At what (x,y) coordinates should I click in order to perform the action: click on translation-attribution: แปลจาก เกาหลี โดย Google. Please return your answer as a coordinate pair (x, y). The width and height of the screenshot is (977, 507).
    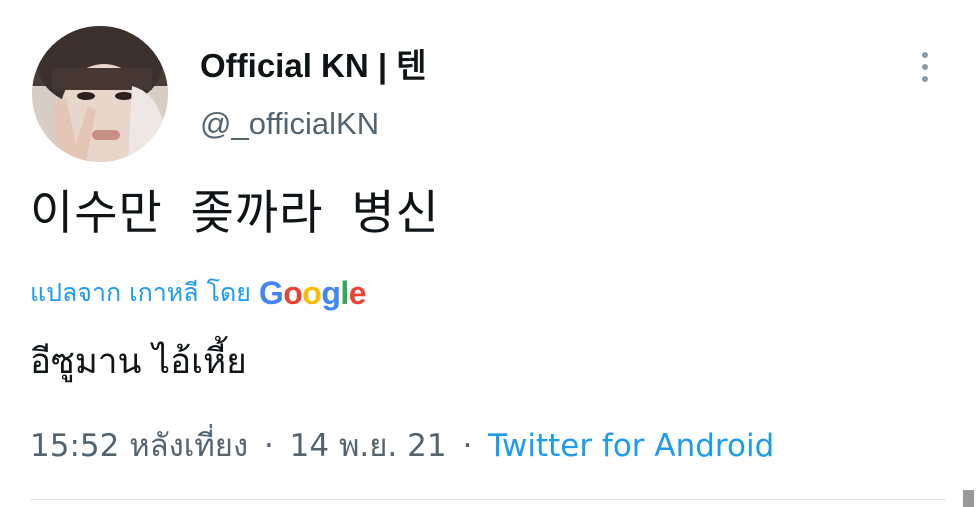
    Looking at the image, I should click on (198, 293).